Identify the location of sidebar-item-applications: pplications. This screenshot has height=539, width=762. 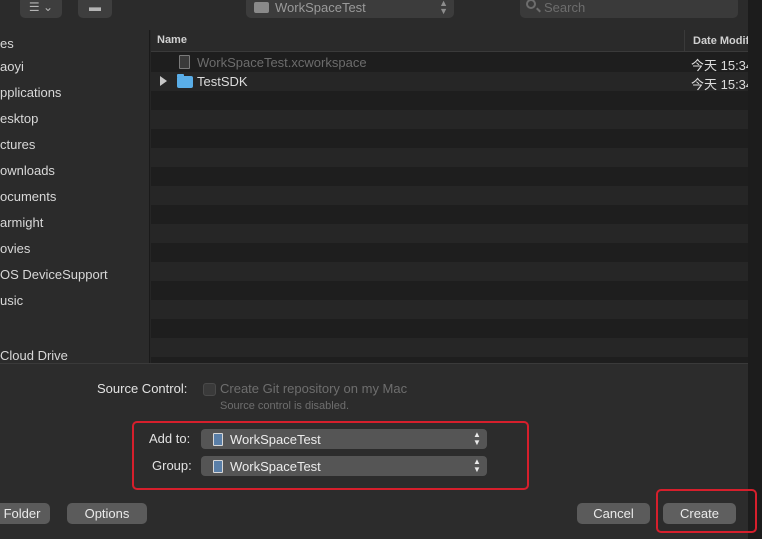
(30, 93).